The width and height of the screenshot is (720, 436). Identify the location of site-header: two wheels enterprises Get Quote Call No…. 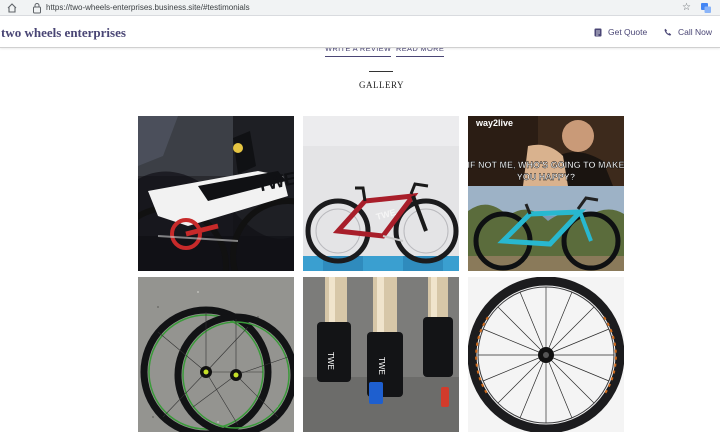
(360, 32).